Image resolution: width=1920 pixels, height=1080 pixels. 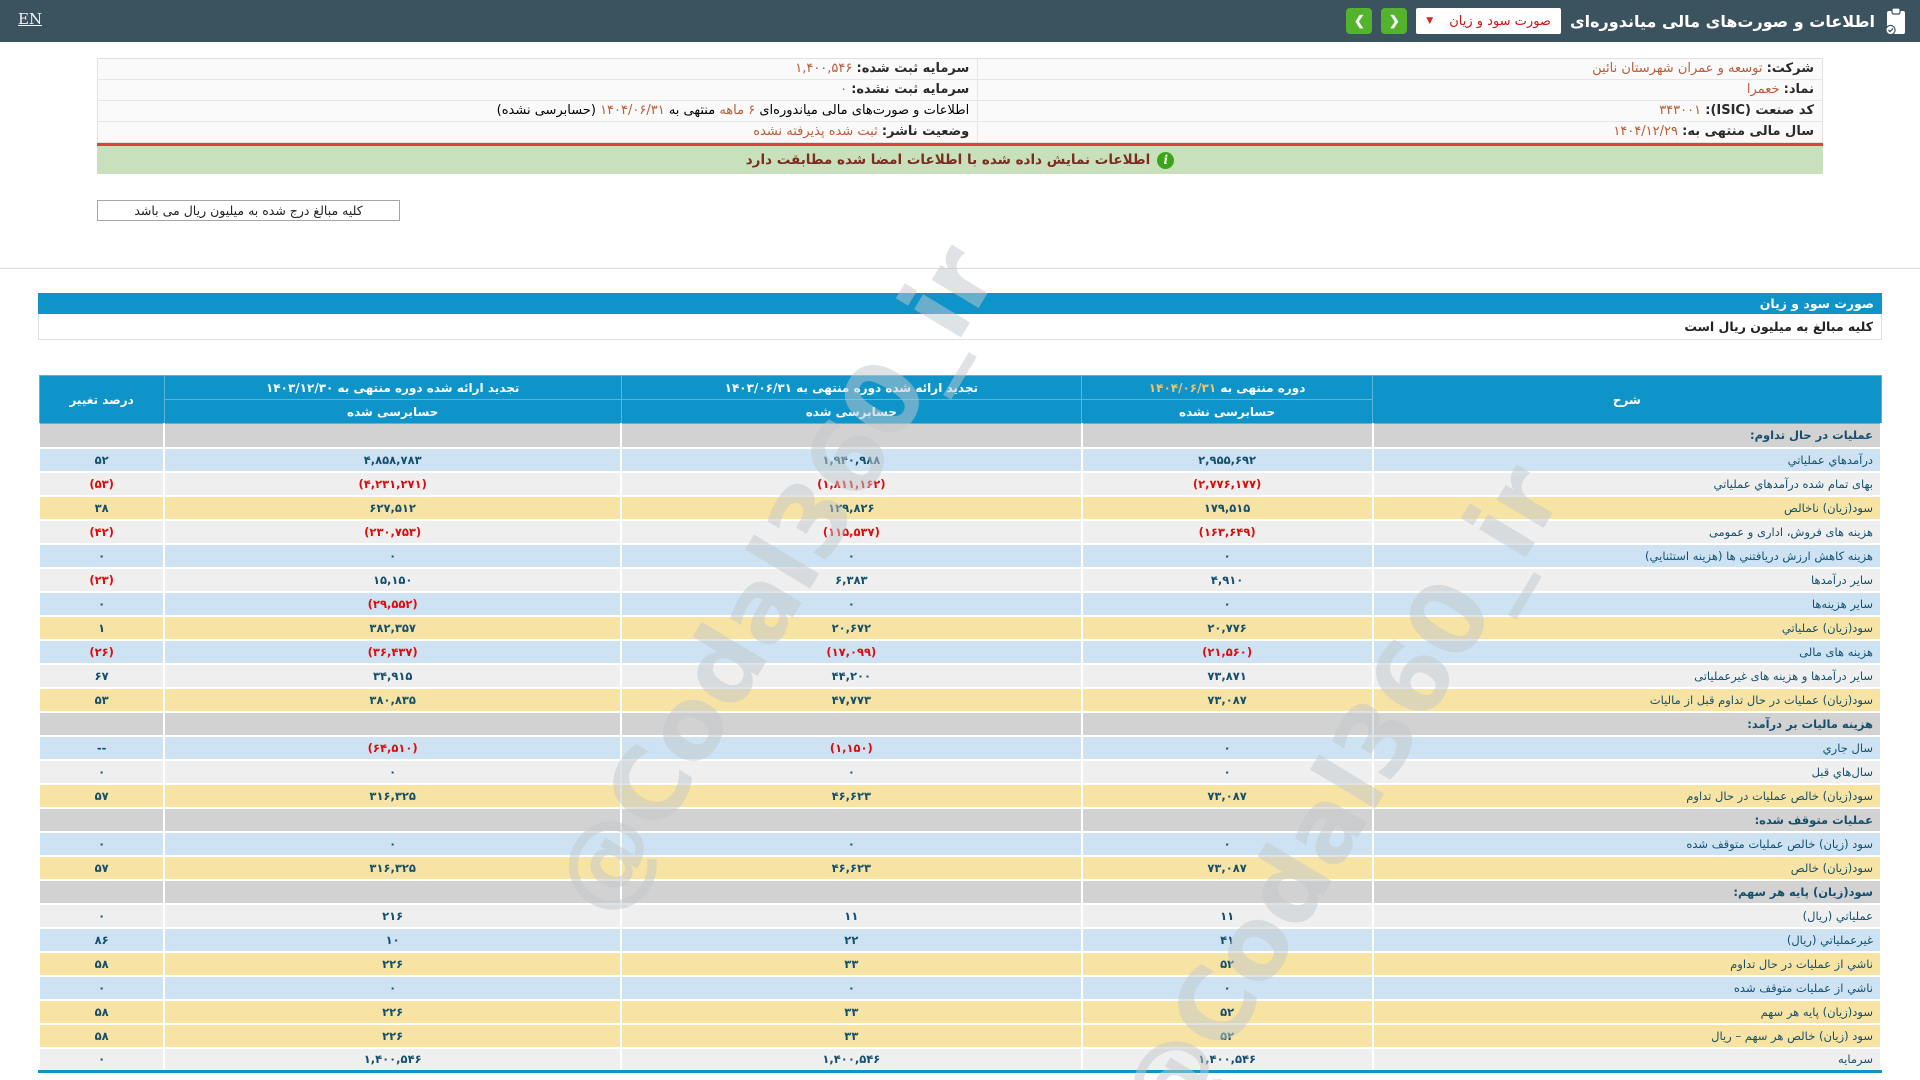 What do you see at coordinates (101, 748) in the screenshot?
I see `row-value: --` at bounding box center [101, 748].